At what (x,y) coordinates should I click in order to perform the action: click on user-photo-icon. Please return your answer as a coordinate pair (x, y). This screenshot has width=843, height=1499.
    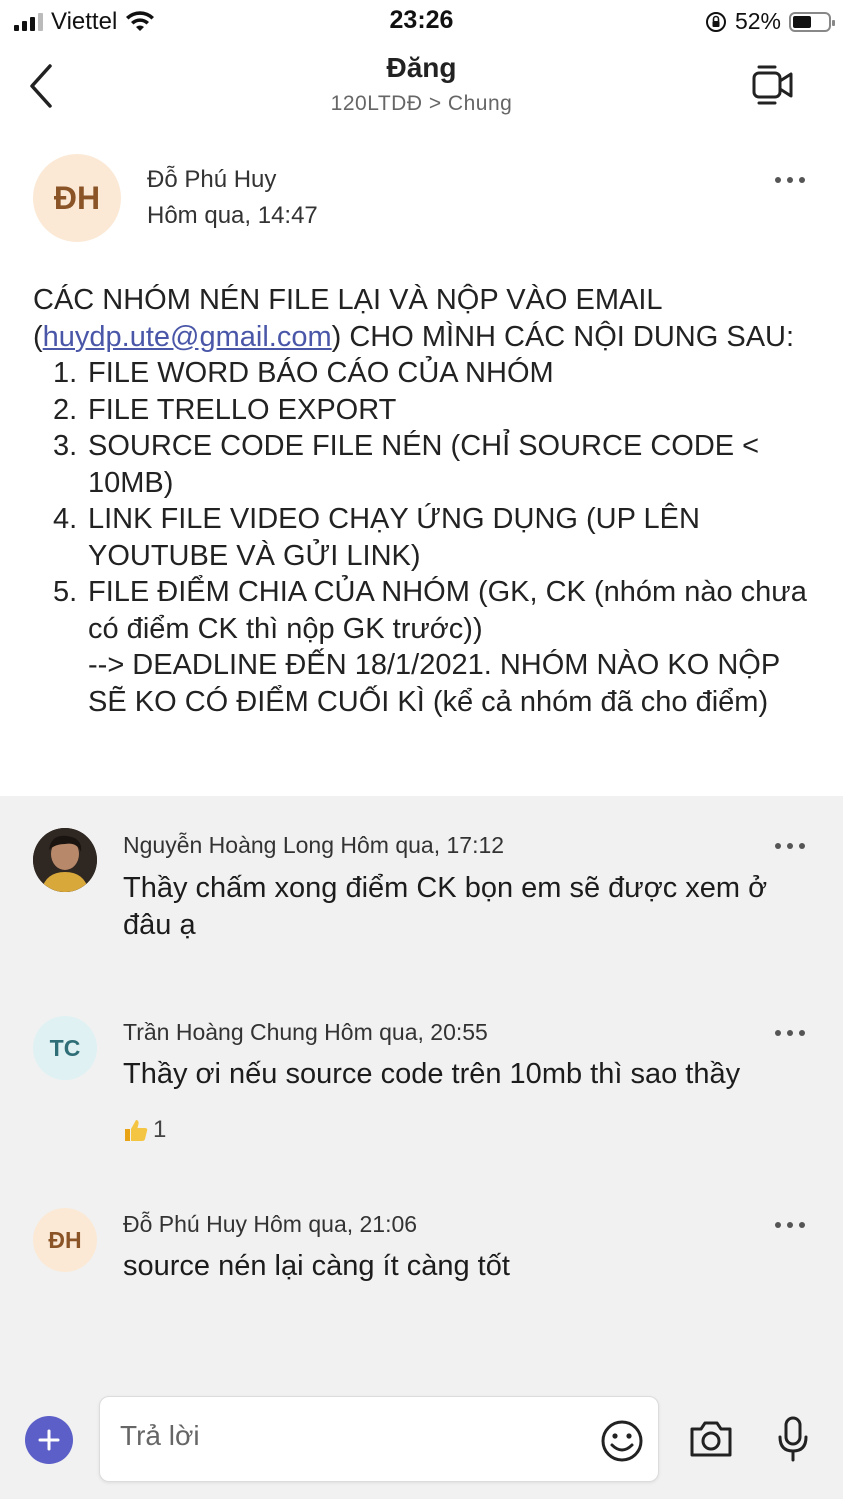
    Looking at the image, I should click on (65, 860).